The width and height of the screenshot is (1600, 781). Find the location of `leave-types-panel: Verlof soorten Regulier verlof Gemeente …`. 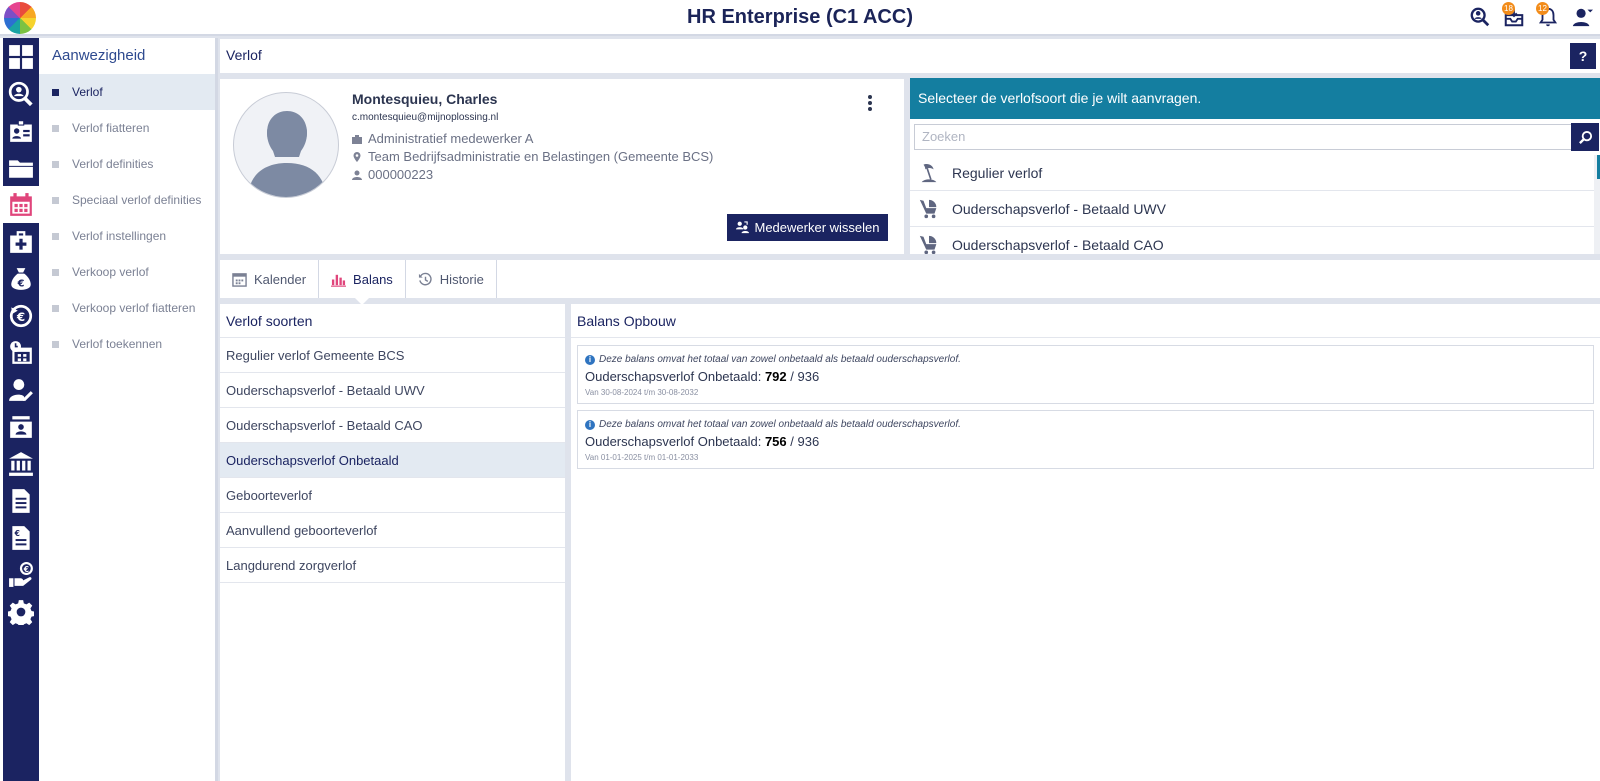

leave-types-panel: Verlof soorten Regulier verlof Gemeente … is located at coordinates (392, 542).